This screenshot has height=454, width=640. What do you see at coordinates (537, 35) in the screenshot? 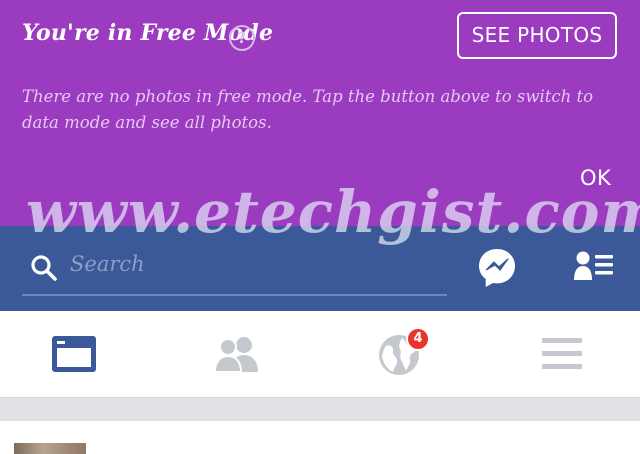
I see `see-photos-button: SEE PHOTOS` at bounding box center [537, 35].